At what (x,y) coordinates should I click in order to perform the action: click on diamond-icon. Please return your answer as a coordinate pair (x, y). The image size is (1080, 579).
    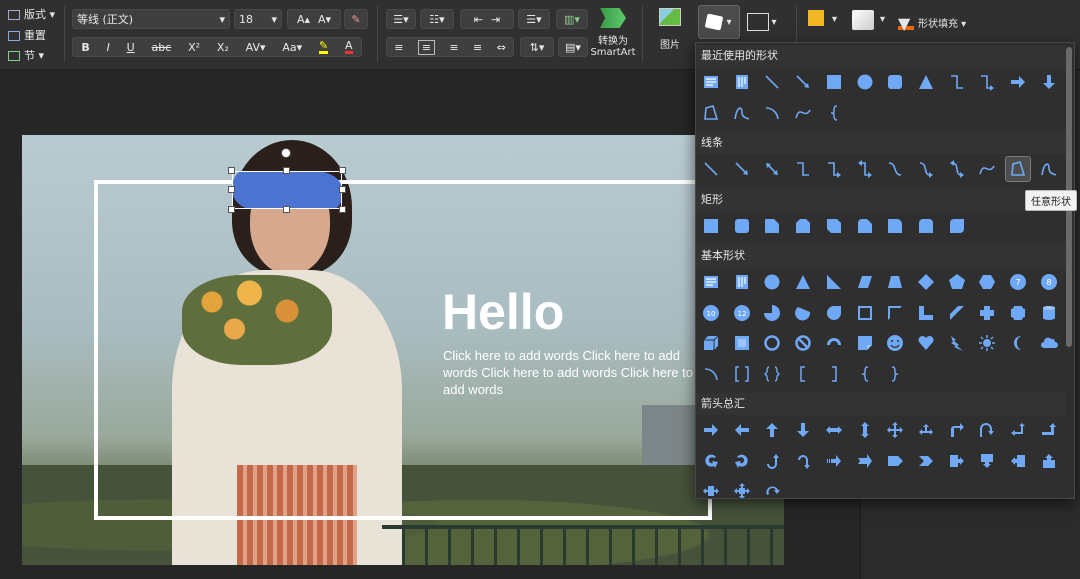
    Looking at the image, I should click on (926, 282).